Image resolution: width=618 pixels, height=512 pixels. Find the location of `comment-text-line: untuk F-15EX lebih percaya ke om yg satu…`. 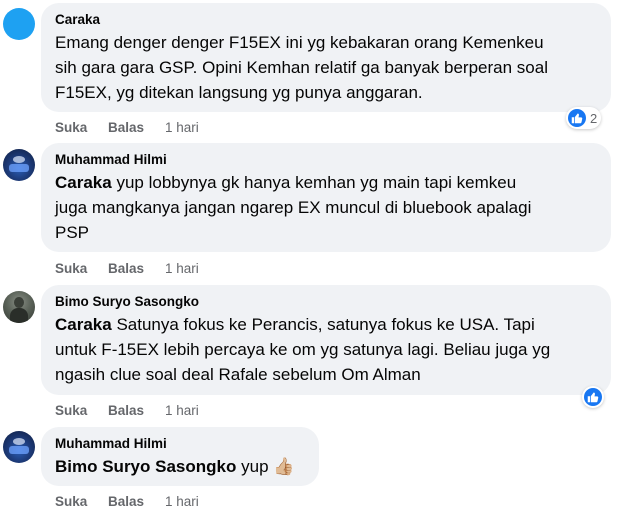

comment-text-line: untuk F-15EX lebih percaya ke om yg satu… is located at coordinates (303, 349).